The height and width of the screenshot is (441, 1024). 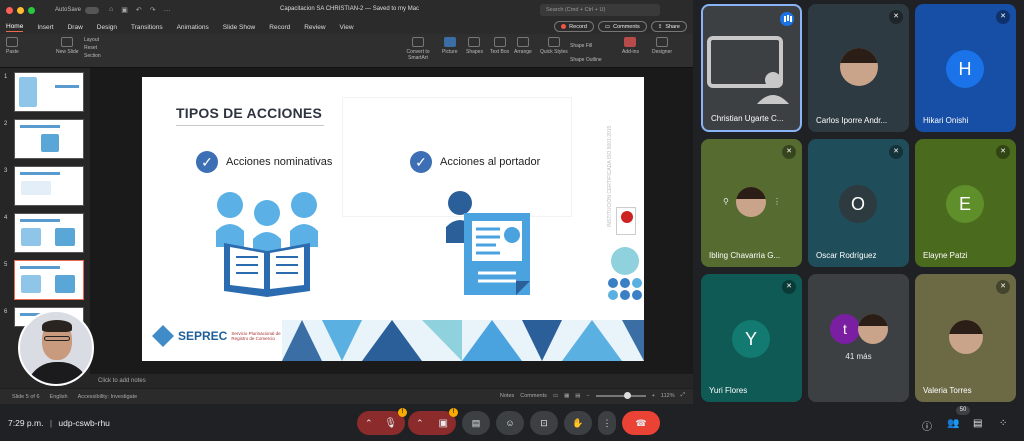 I want to click on language-indicator: English, so click(x=59, y=397).